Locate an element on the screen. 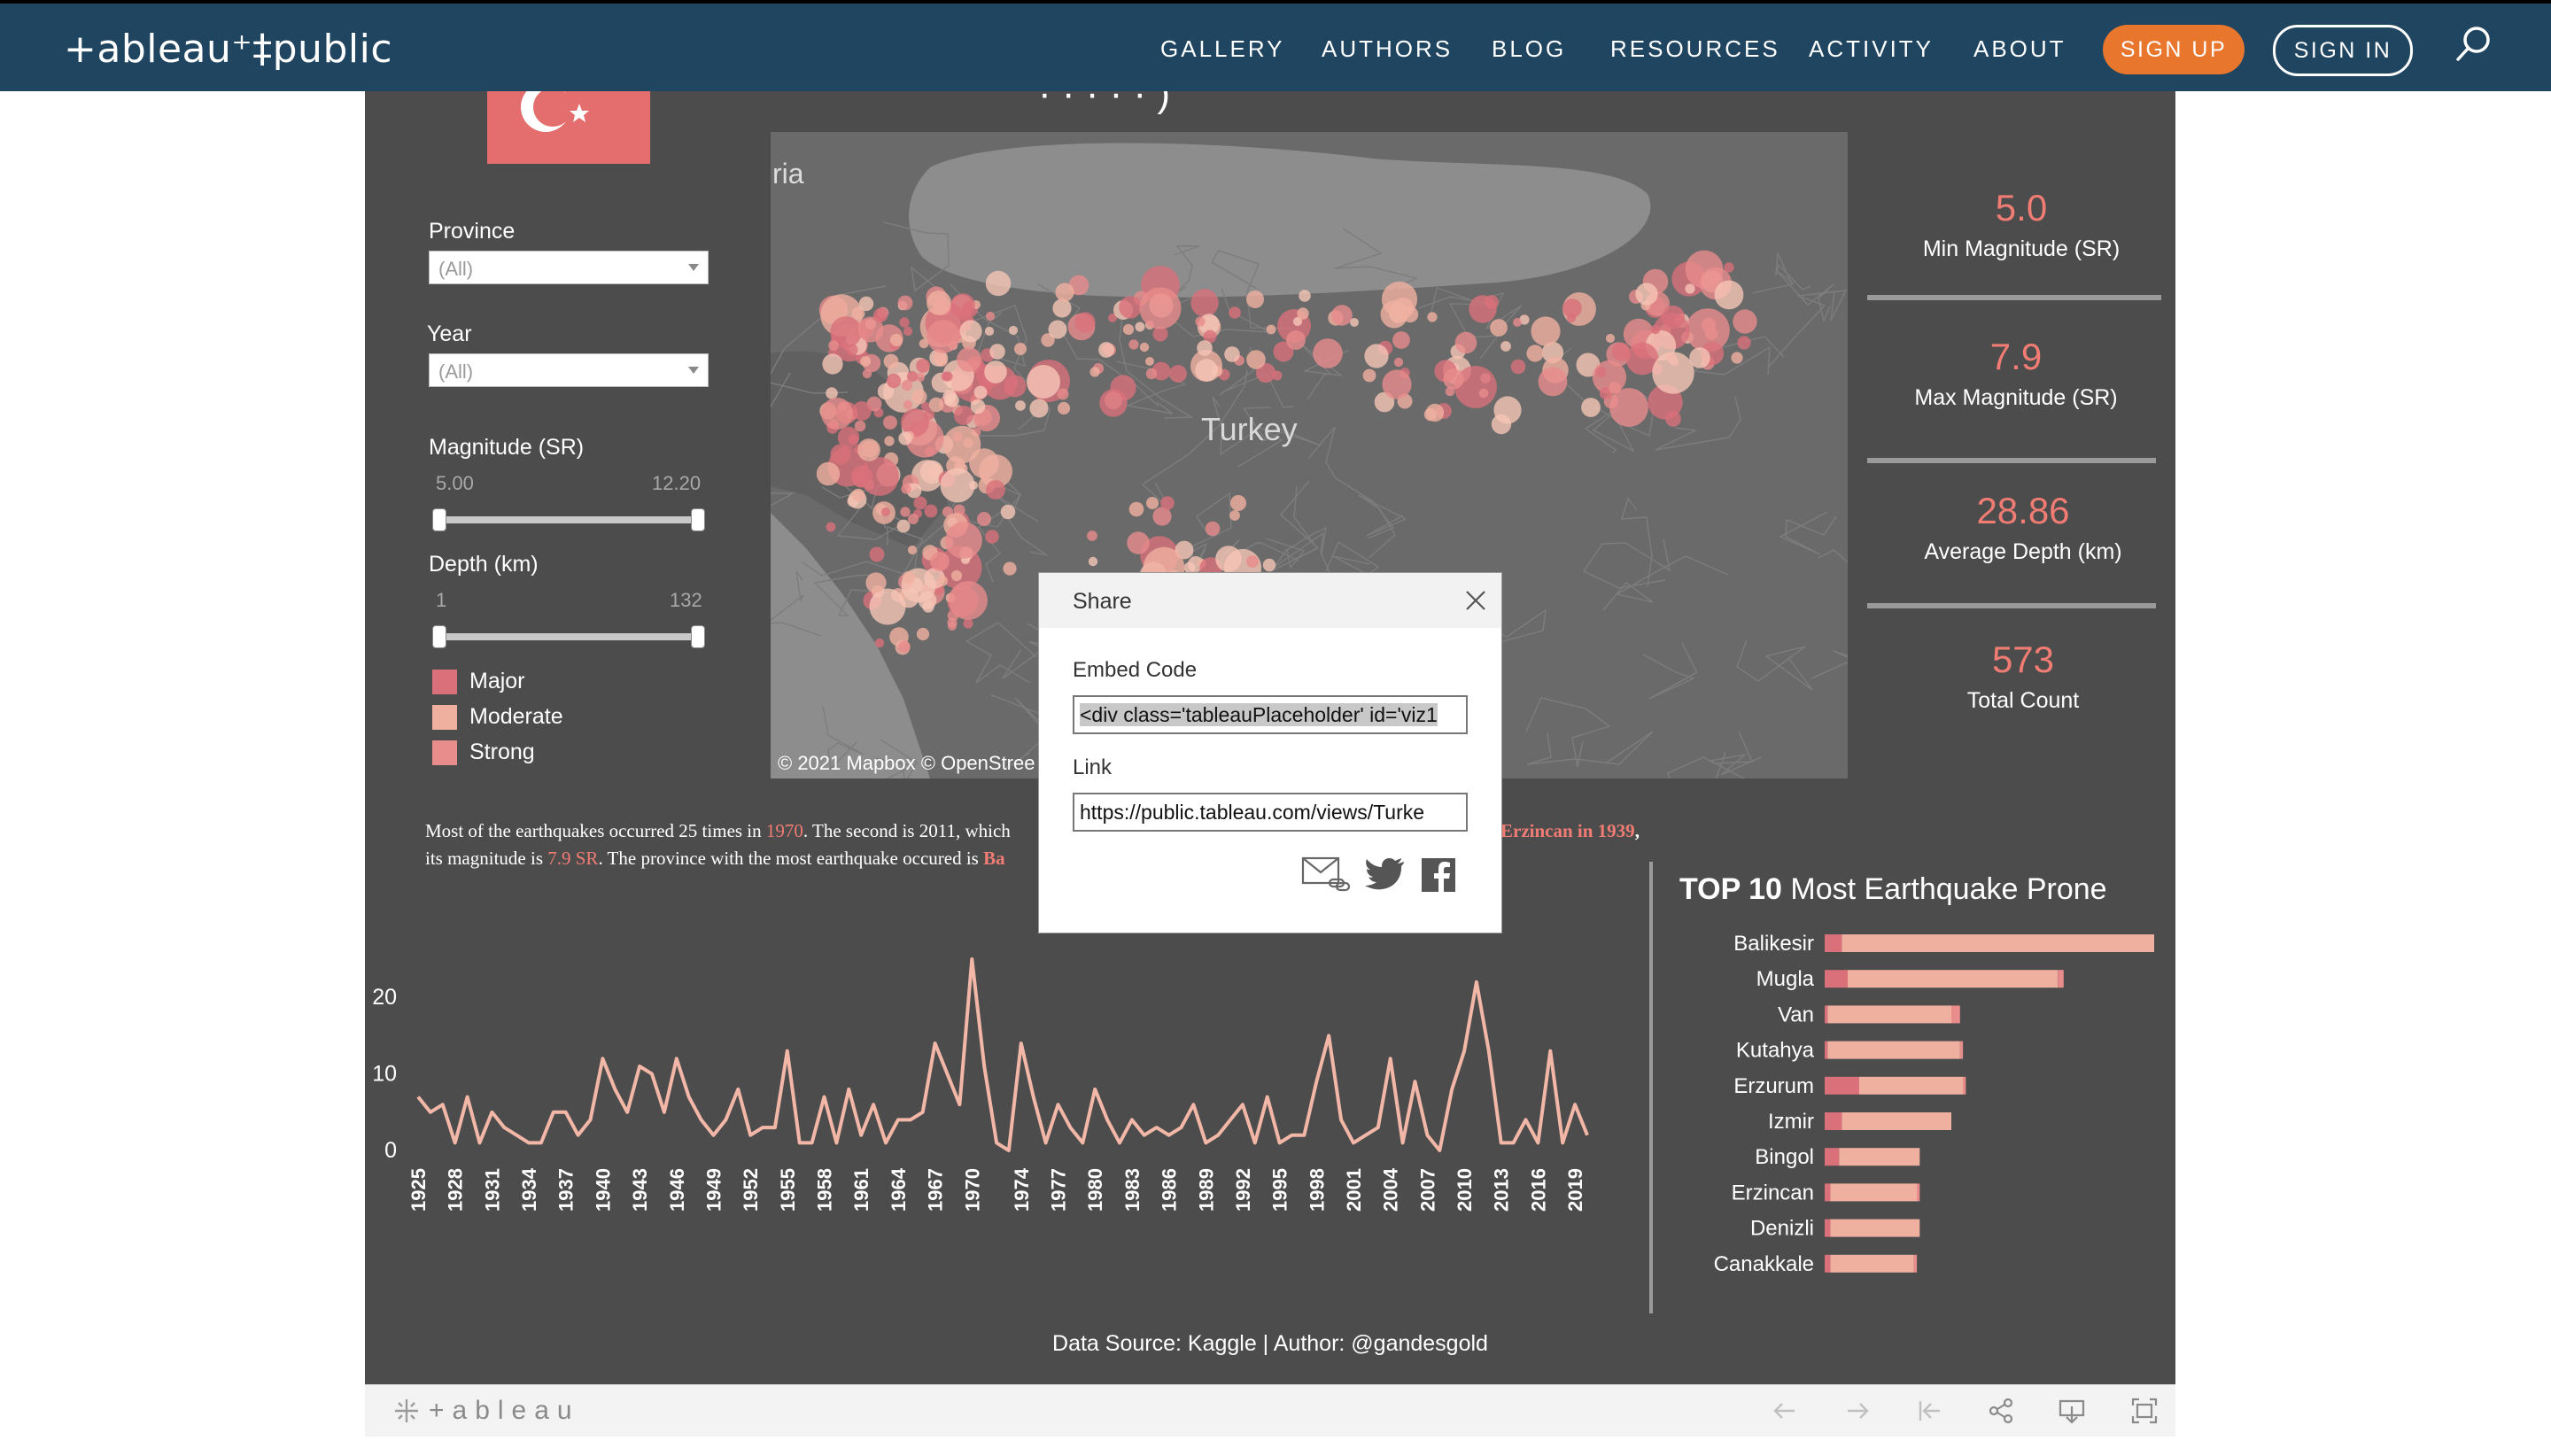  magnitude-max-handle is located at coordinates (698, 519).